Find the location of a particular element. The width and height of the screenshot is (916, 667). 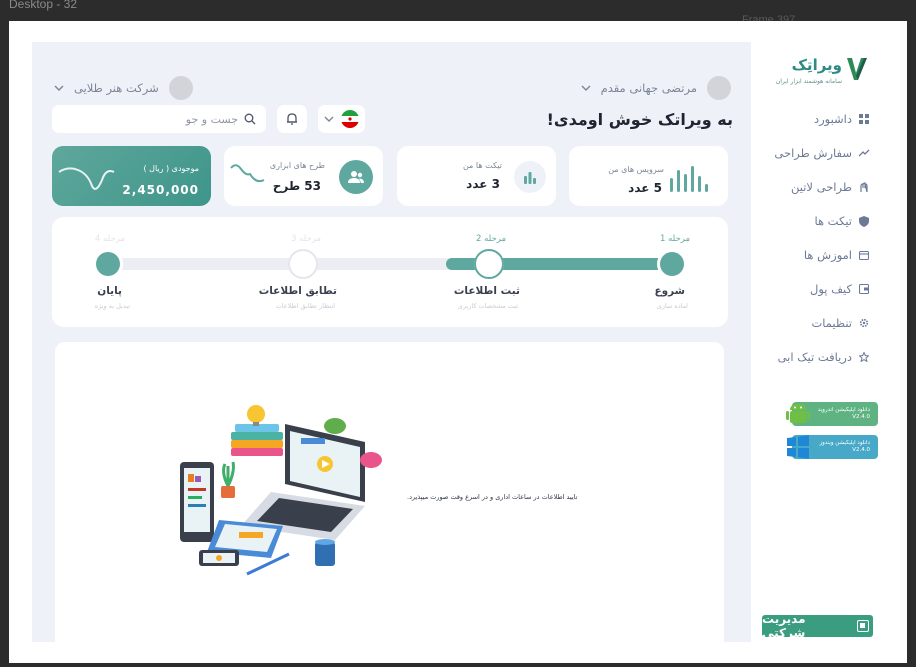

logo: ویراتِک سامانه هوشمند ابزار ایران is located at coordinates (814, 72).